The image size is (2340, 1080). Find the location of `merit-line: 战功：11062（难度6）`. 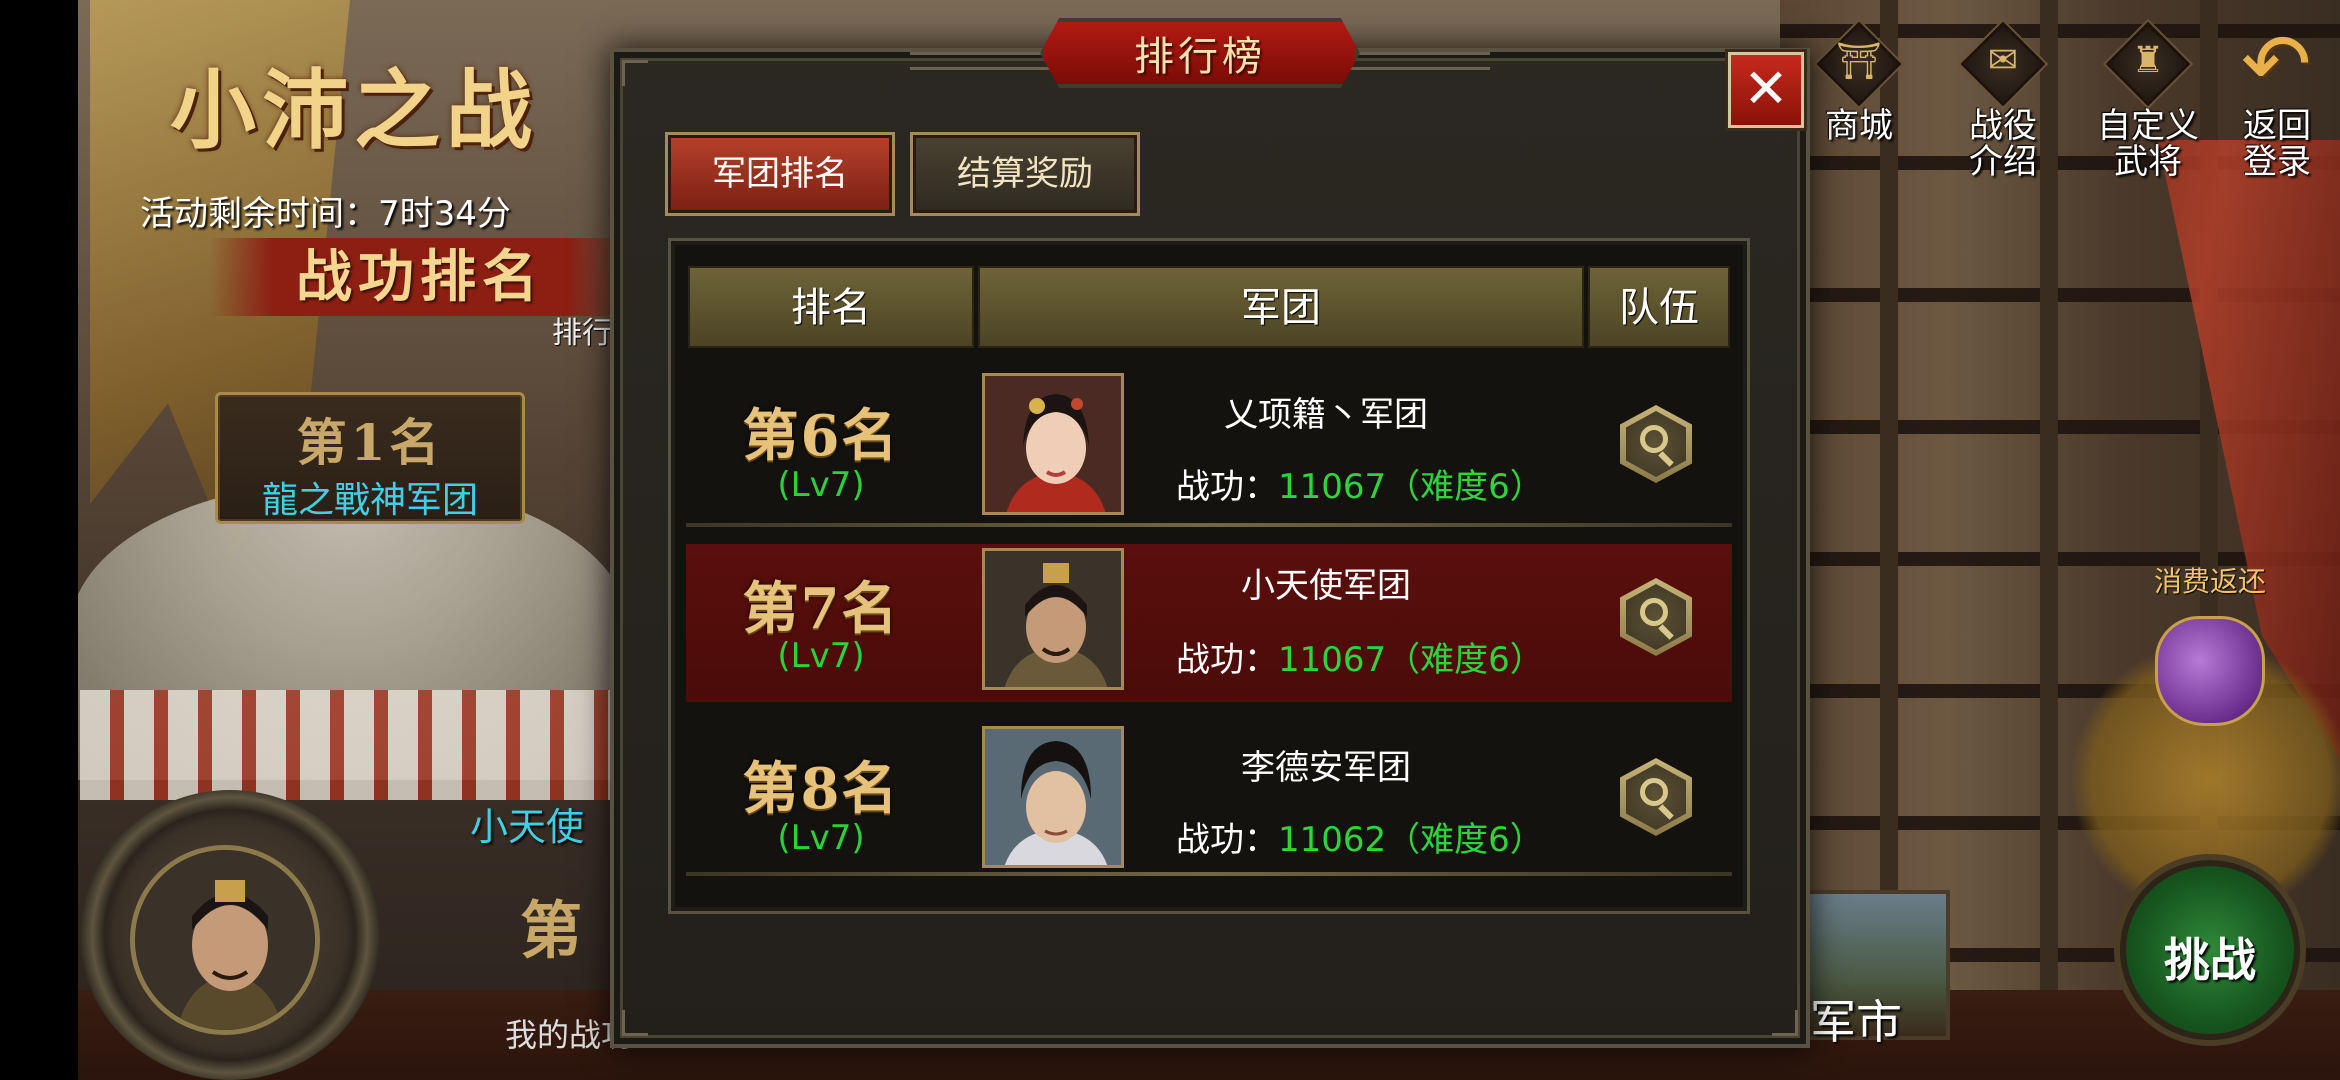

merit-line: 战功：11062（难度6） is located at coordinates (1360, 840).